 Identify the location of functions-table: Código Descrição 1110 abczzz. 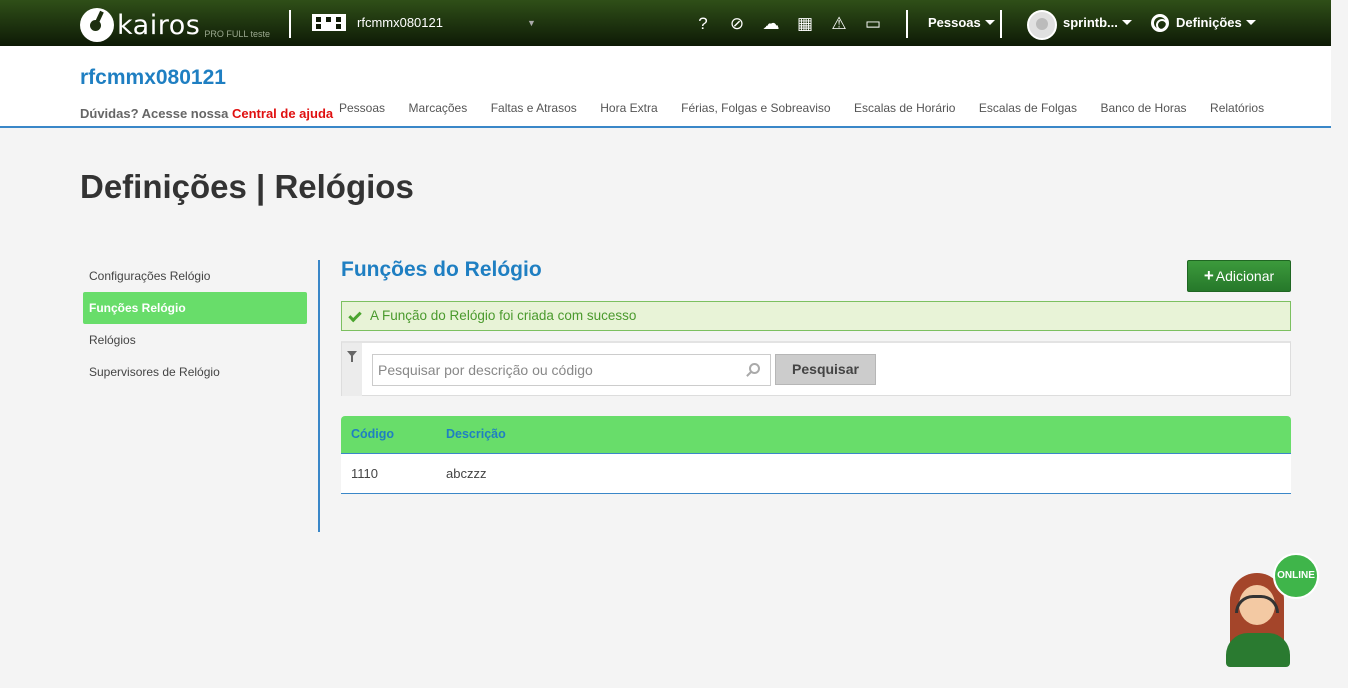
(816, 455).